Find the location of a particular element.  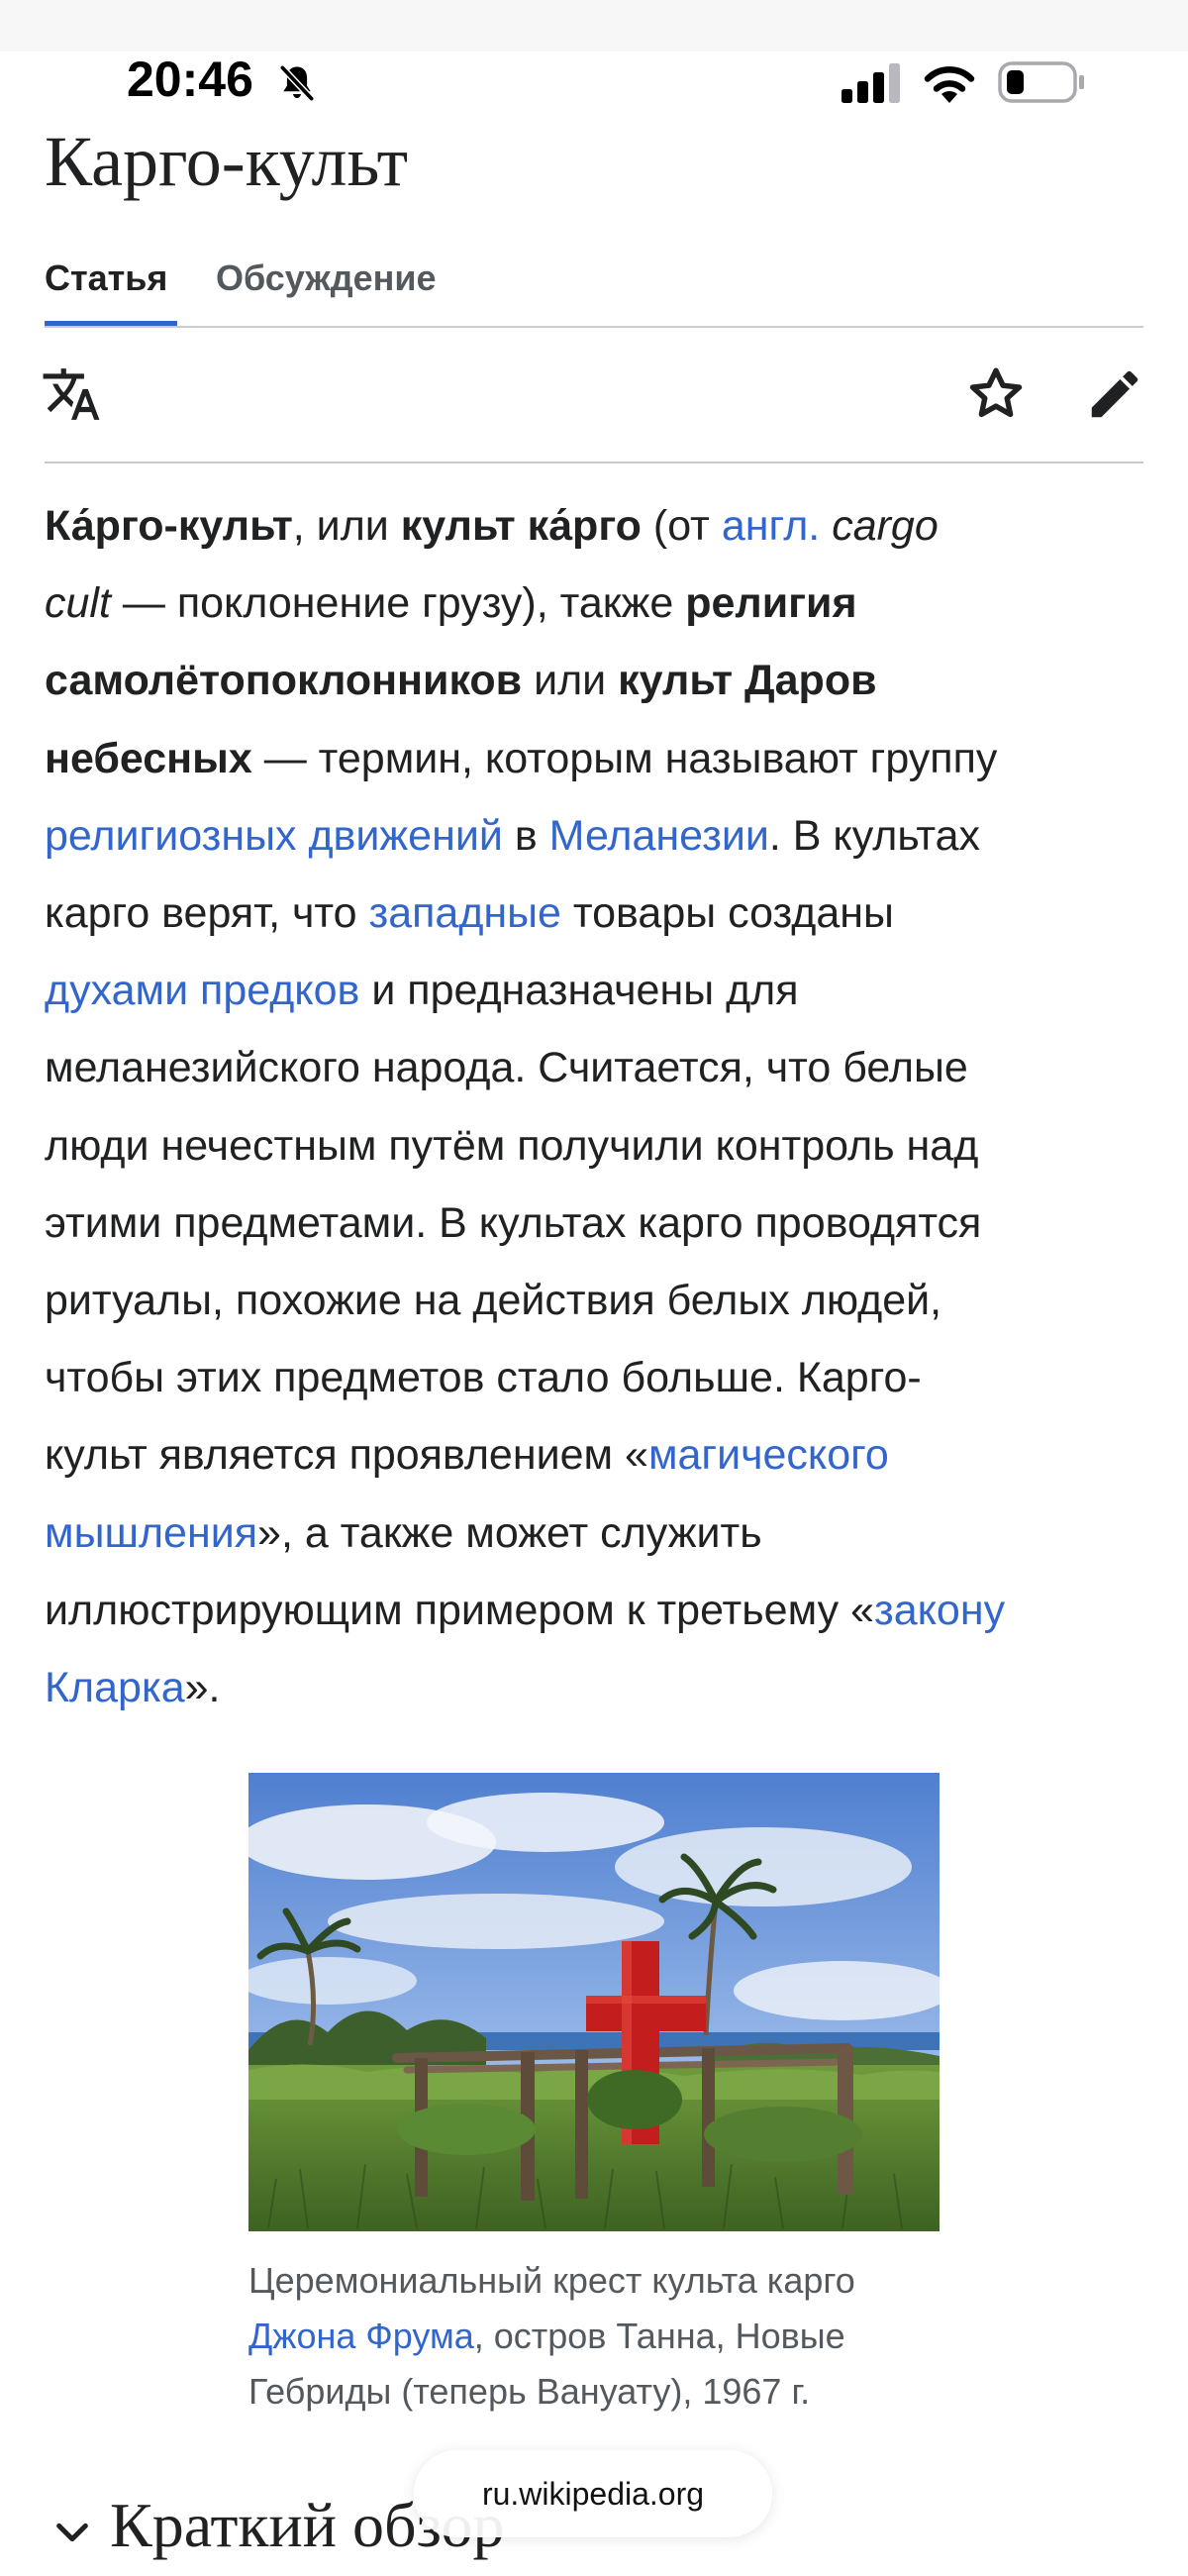

caption-line-2: Джона Фрума, остров Танна, Новые is located at coordinates (604, 2336).